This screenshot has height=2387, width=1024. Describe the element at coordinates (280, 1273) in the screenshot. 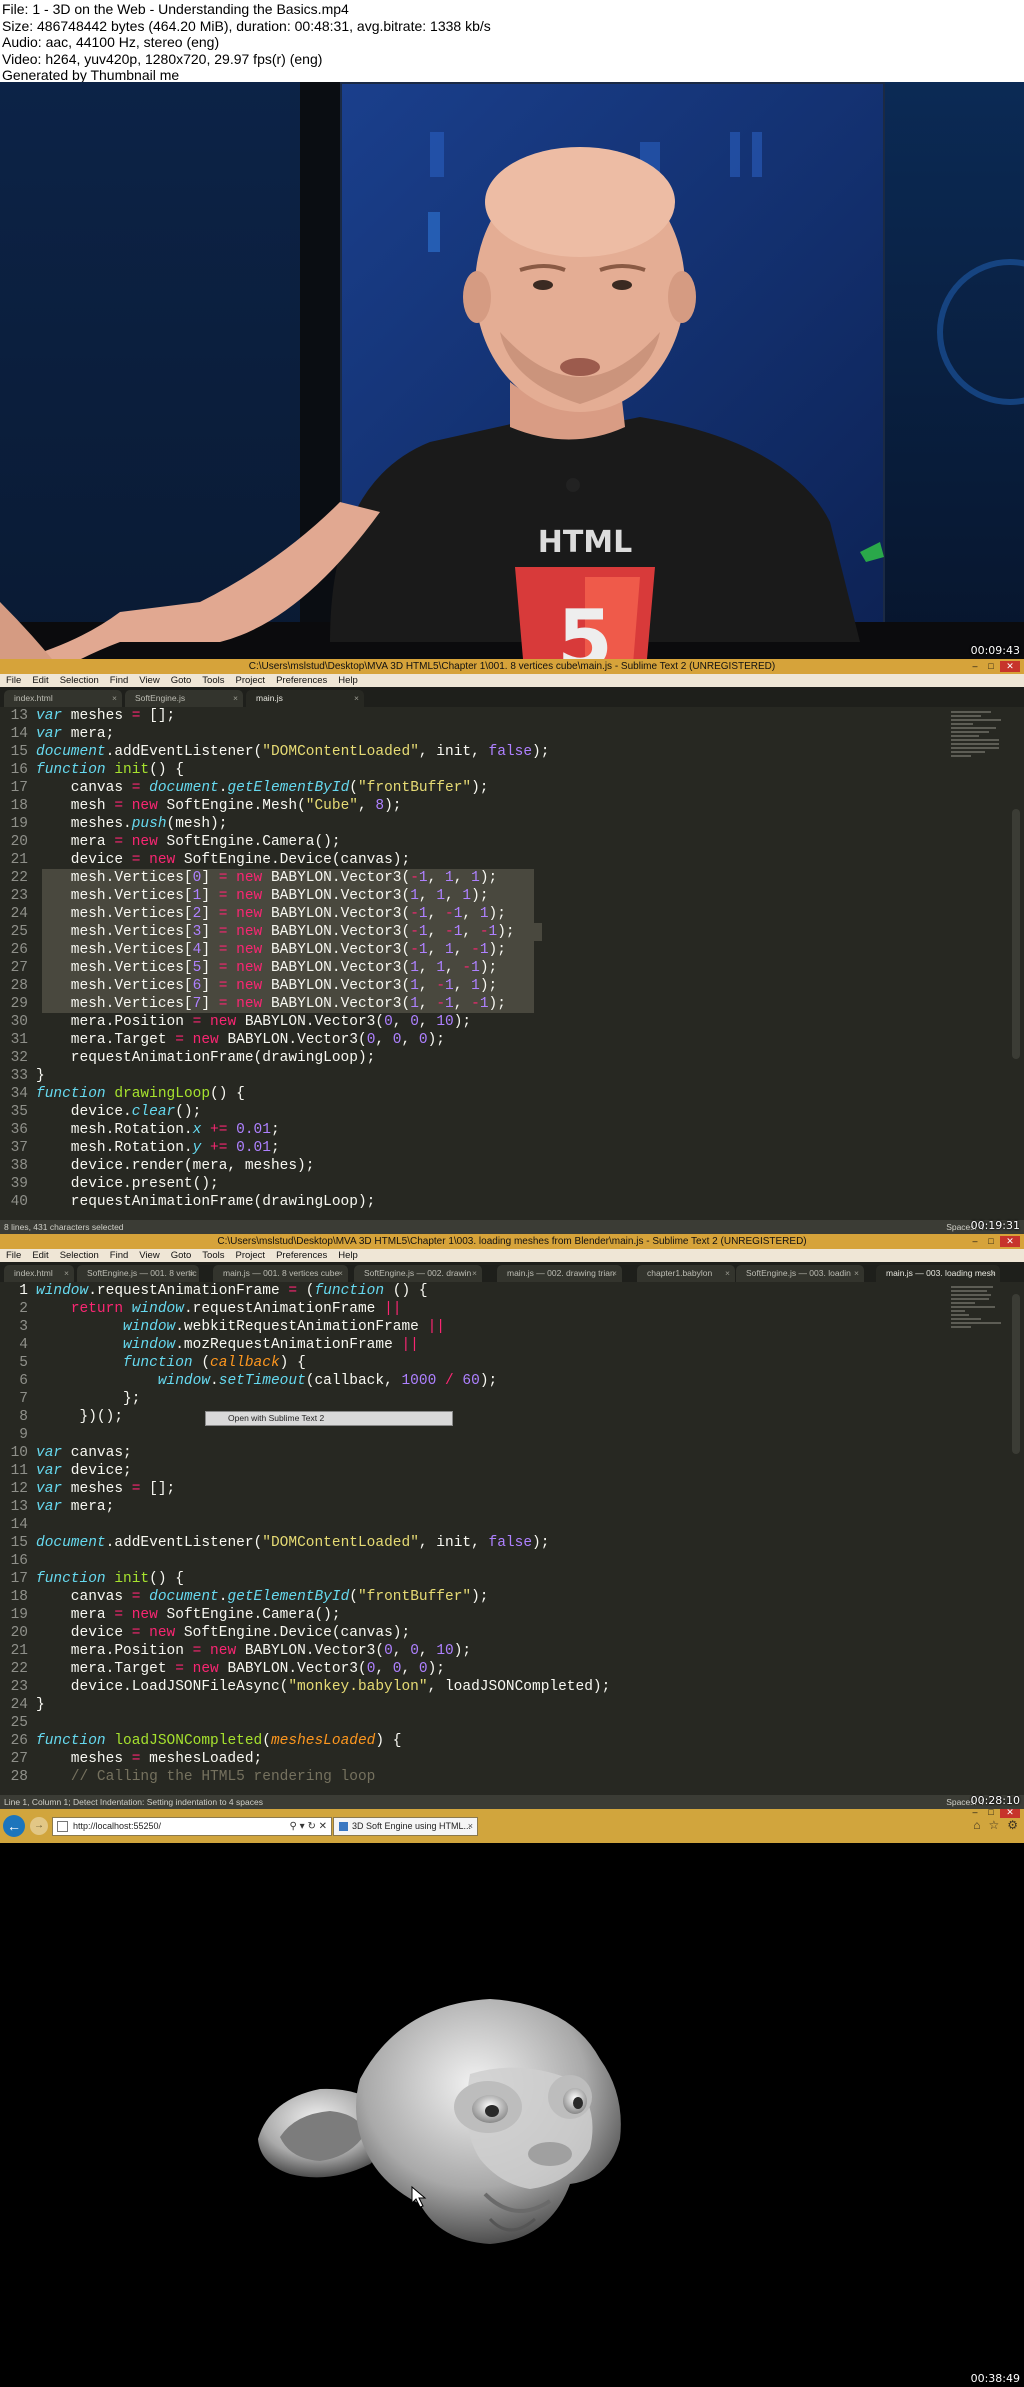

I see `tab-main-001: main.js — 001. 8 vertices cube ×` at that location.